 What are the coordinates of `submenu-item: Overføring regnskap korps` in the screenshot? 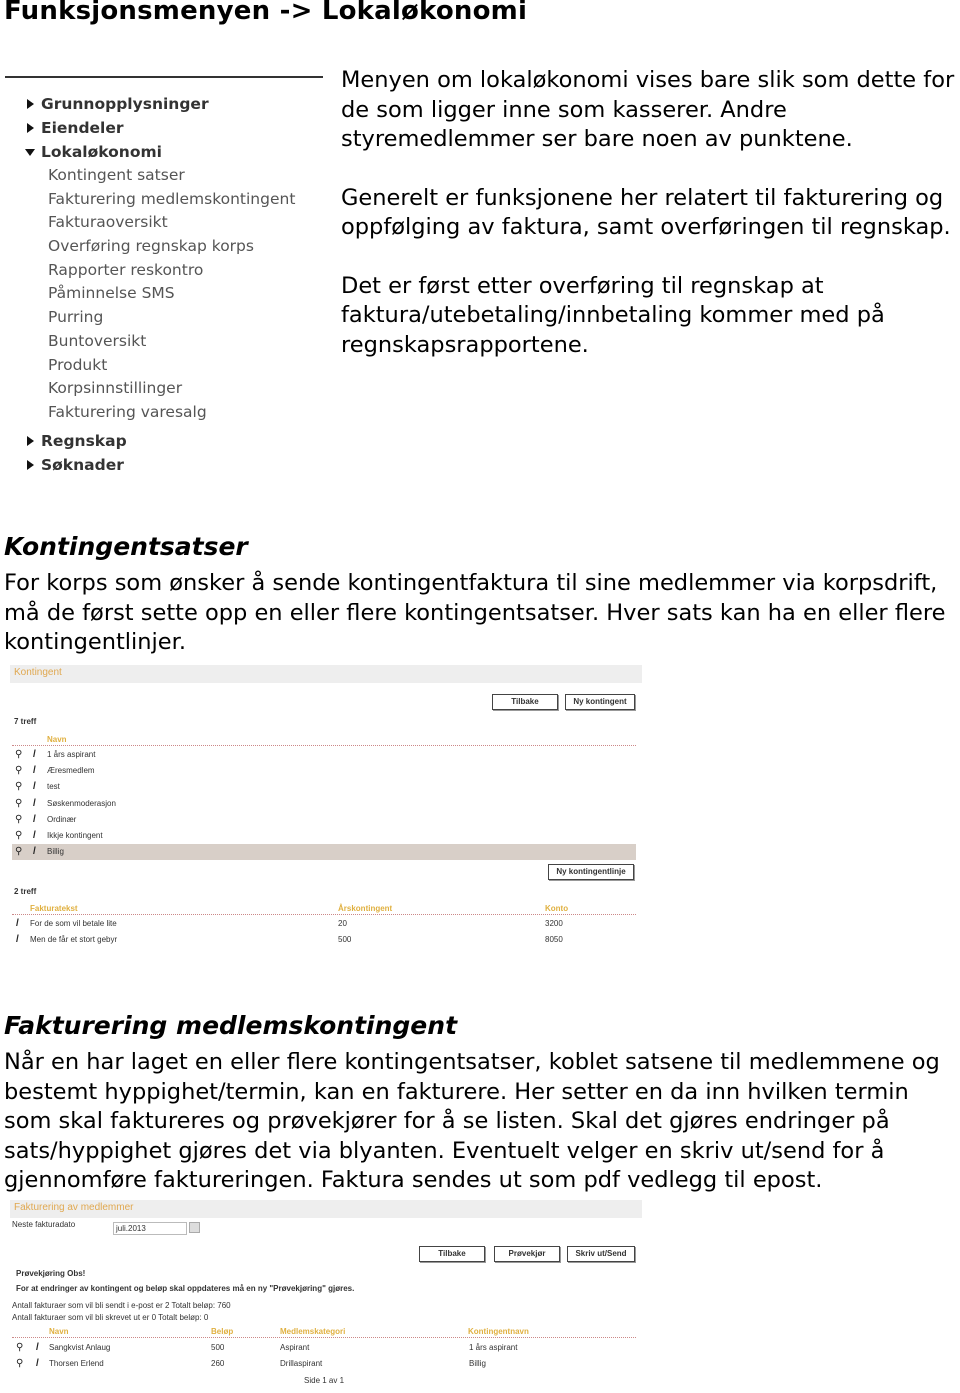 It's located at (164, 247).